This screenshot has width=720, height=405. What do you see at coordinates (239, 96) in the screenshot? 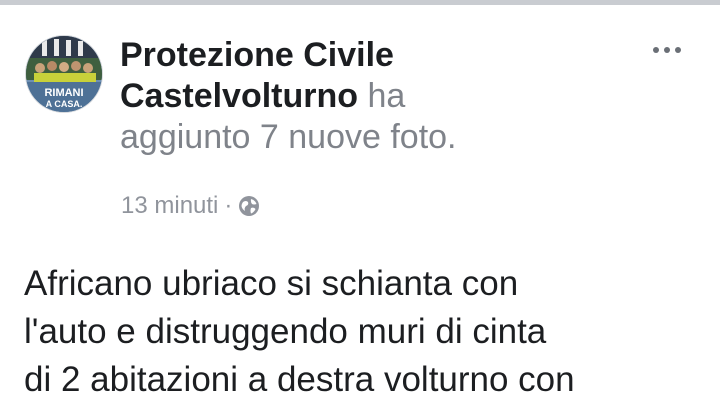
I see `page-name-line2: Castelvolturno` at bounding box center [239, 96].